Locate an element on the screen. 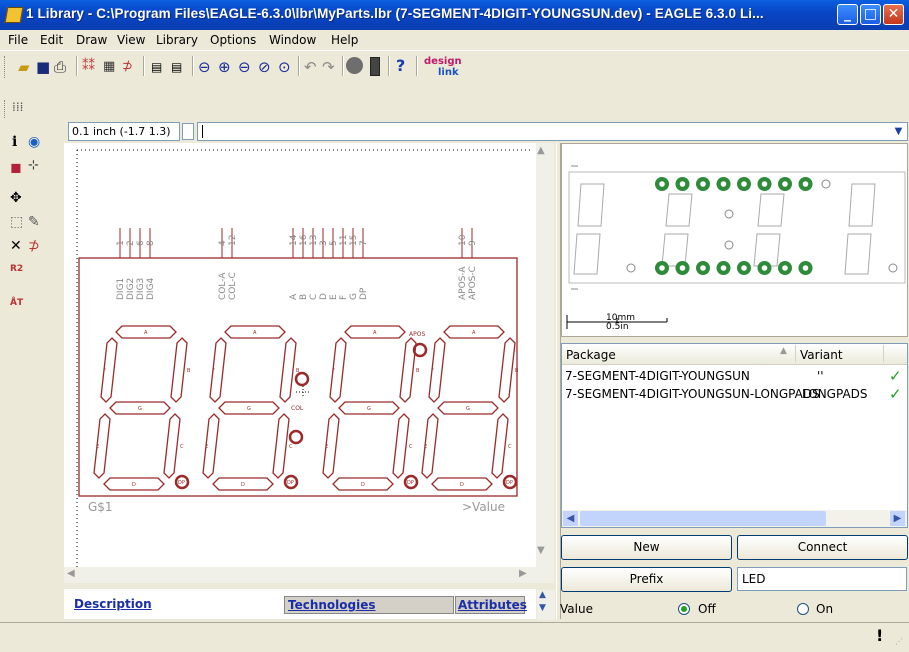 This screenshot has width=909, height=652. ulp-icon: ▤ is located at coordinates (176, 67).